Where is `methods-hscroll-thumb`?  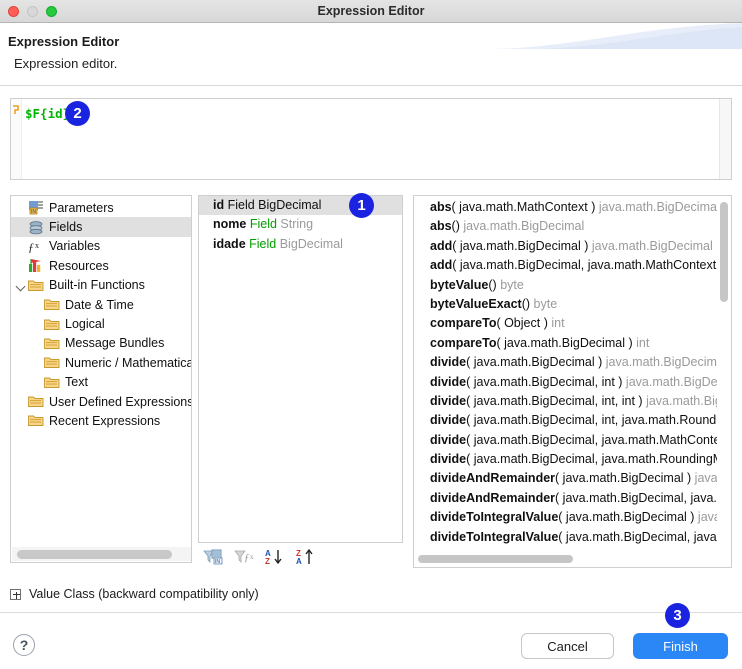 methods-hscroll-thumb is located at coordinates (495, 559).